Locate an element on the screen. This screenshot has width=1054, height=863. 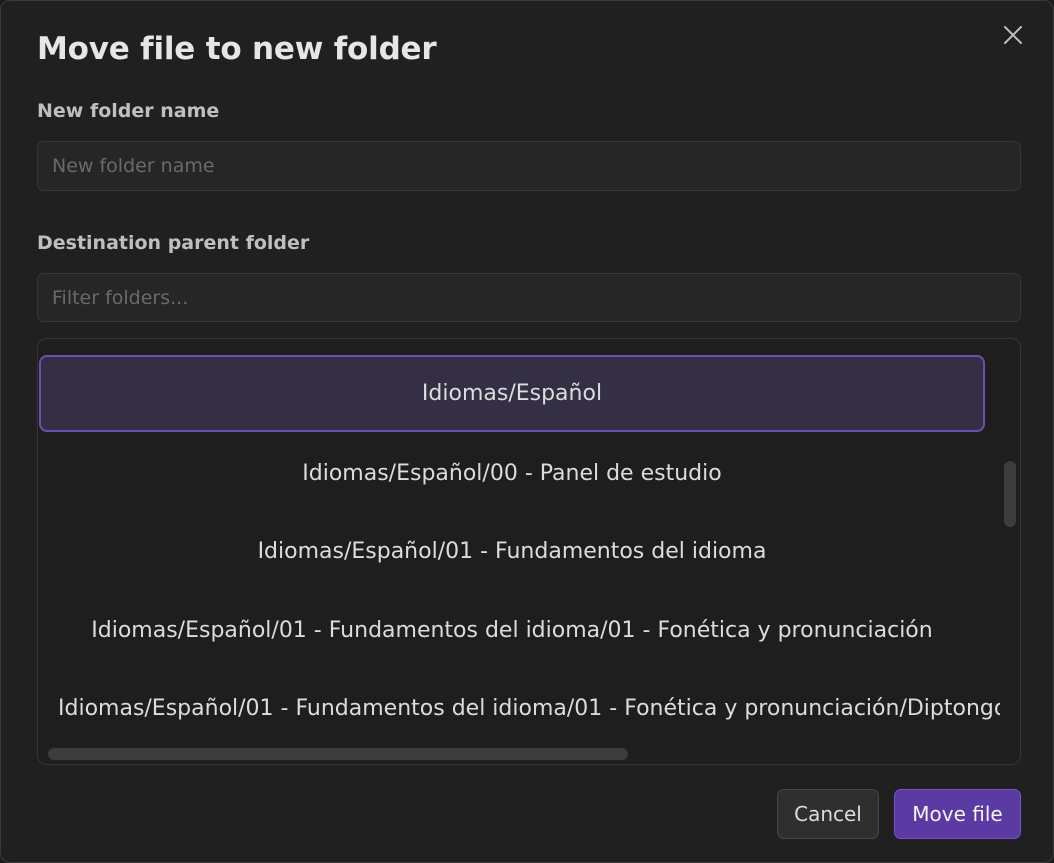
horizontal-scrollbar is located at coordinates (338, 754).